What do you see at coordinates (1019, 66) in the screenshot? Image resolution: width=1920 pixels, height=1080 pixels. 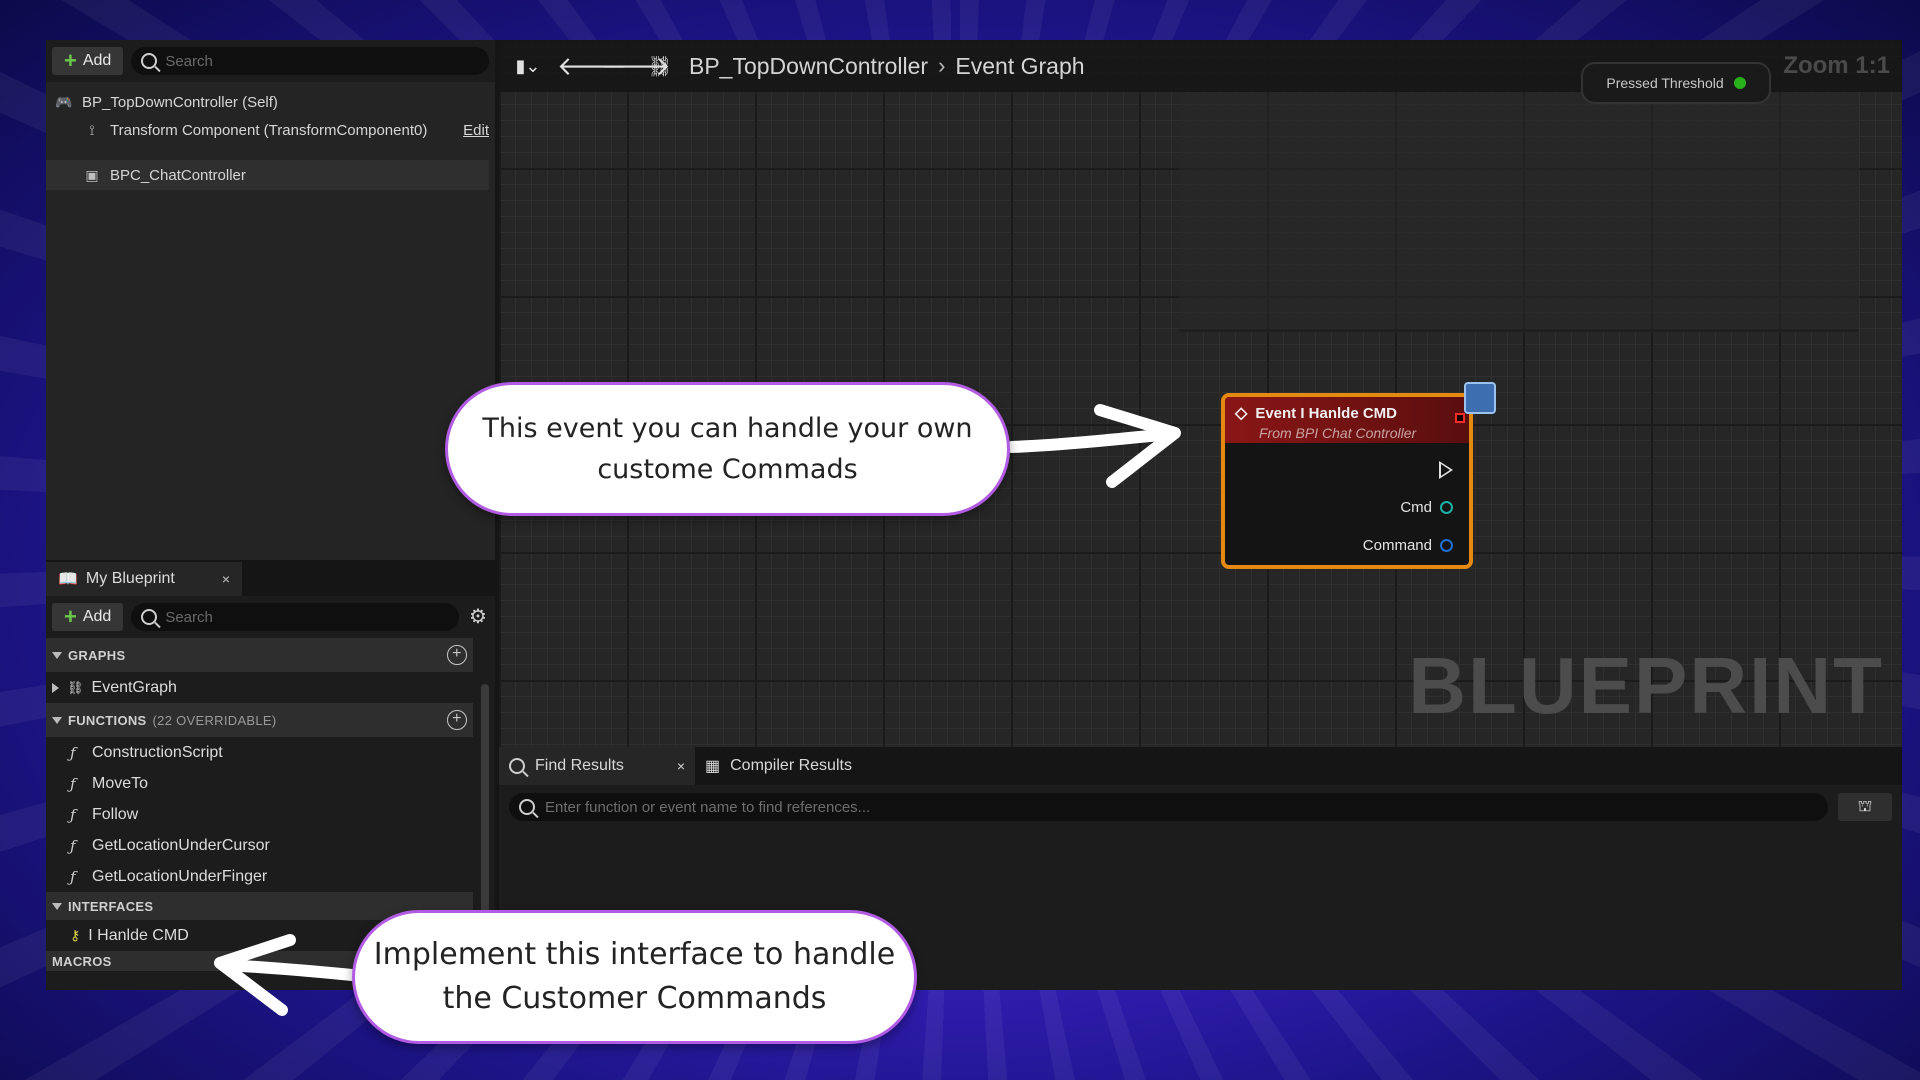 I see `breadcrumb-graph: Event Graph` at bounding box center [1019, 66].